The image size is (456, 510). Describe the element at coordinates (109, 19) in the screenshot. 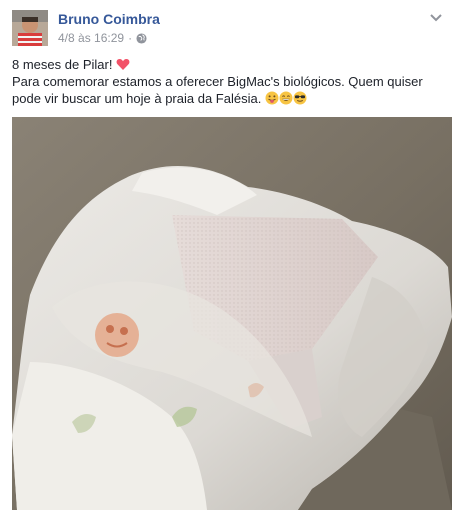

I see `author-name: Bruno Coimbra` at that location.